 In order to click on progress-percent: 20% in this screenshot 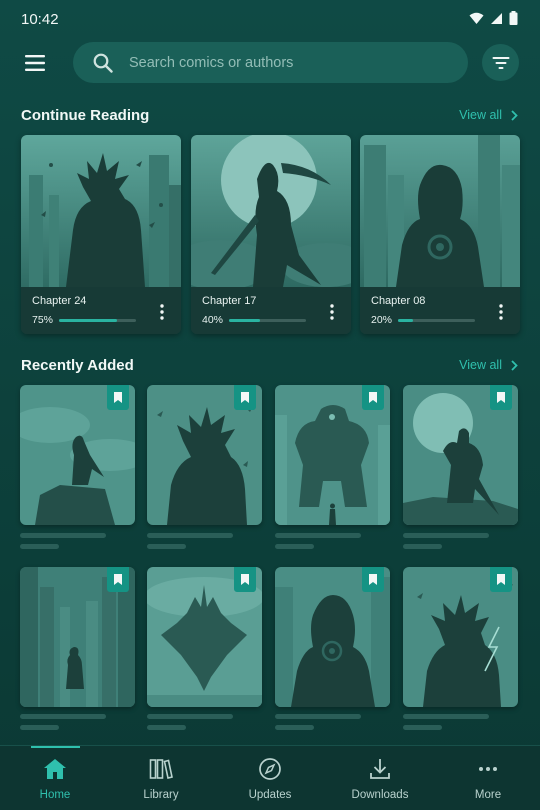, I will do `click(382, 320)`.